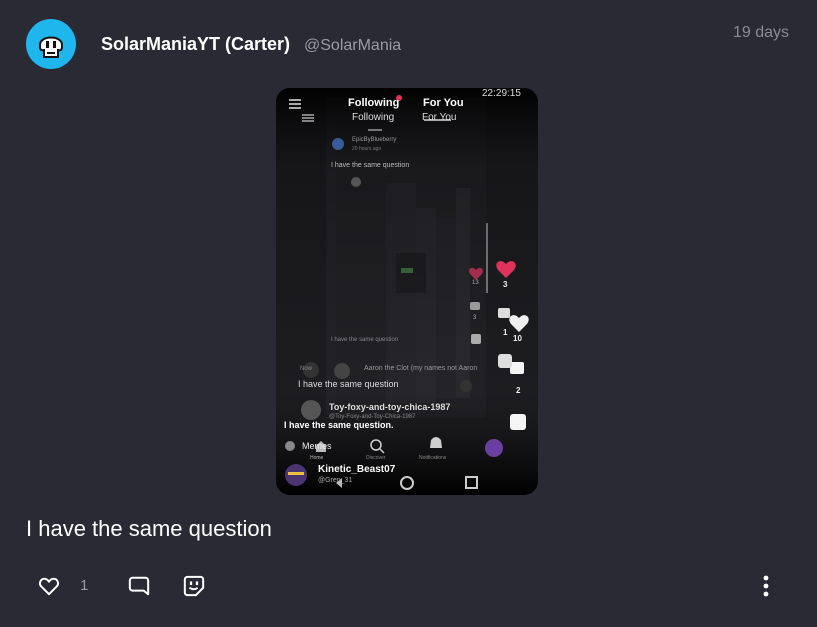 The width and height of the screenshot is (817, 627). I want to click on deep-text: I have the same question, so click(365, 340).